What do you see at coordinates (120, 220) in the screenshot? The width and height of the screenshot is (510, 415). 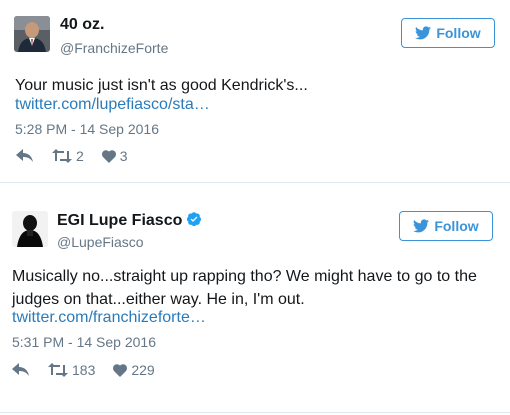 I see `display-name-text: EGI Lupe Fiasco` at bounding box center [120, 220].